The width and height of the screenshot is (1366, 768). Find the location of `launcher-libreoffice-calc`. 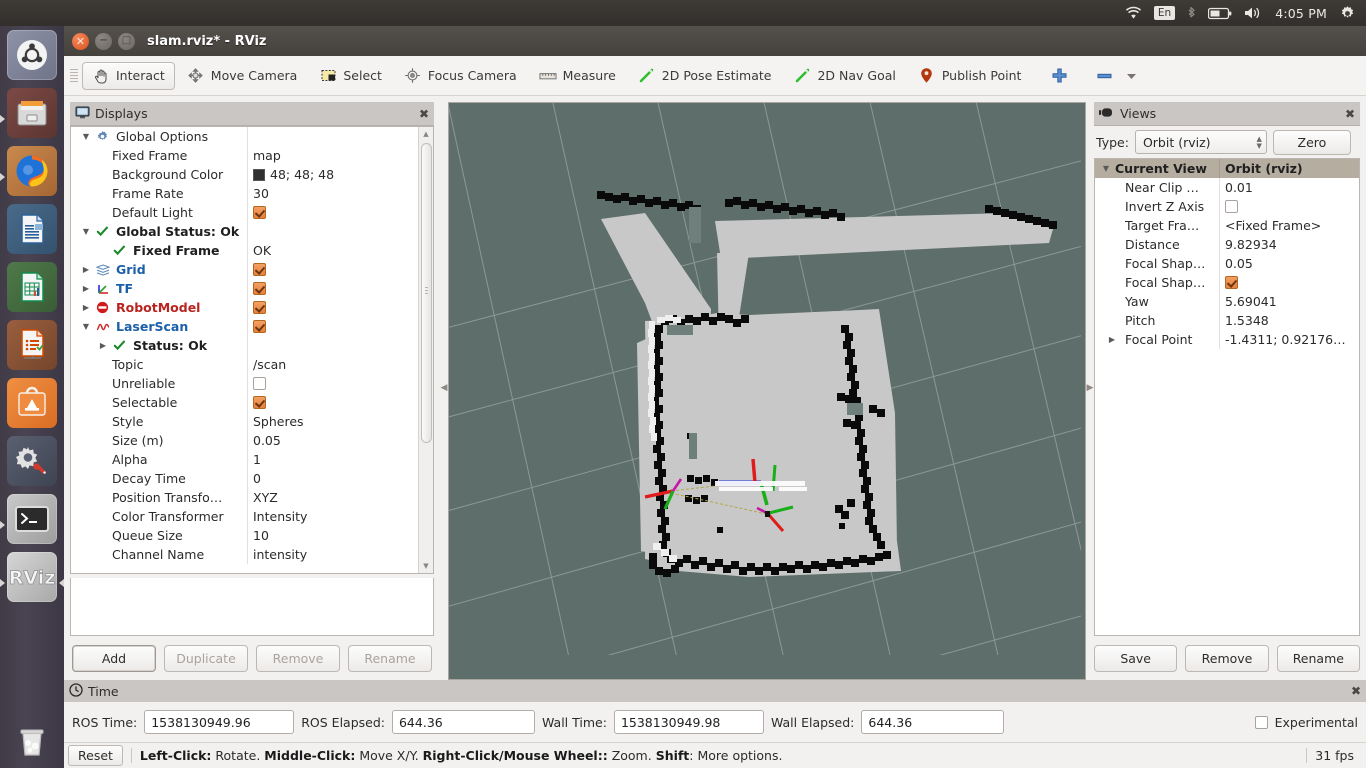

launcher-libreoffice-calc is located at coordinates (32, 287).